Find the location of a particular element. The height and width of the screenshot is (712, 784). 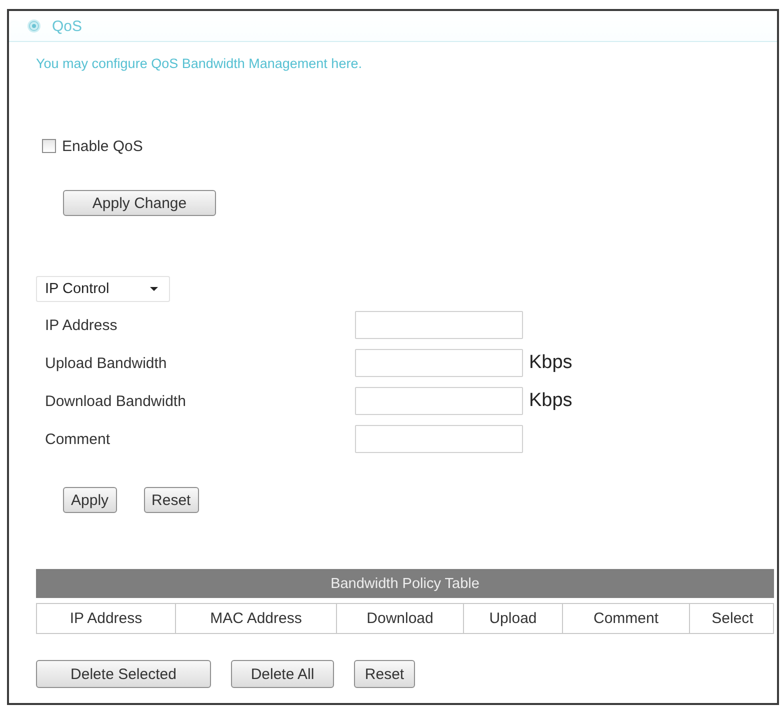

table-action-button: Delete All is located at coordinates (282, 674).